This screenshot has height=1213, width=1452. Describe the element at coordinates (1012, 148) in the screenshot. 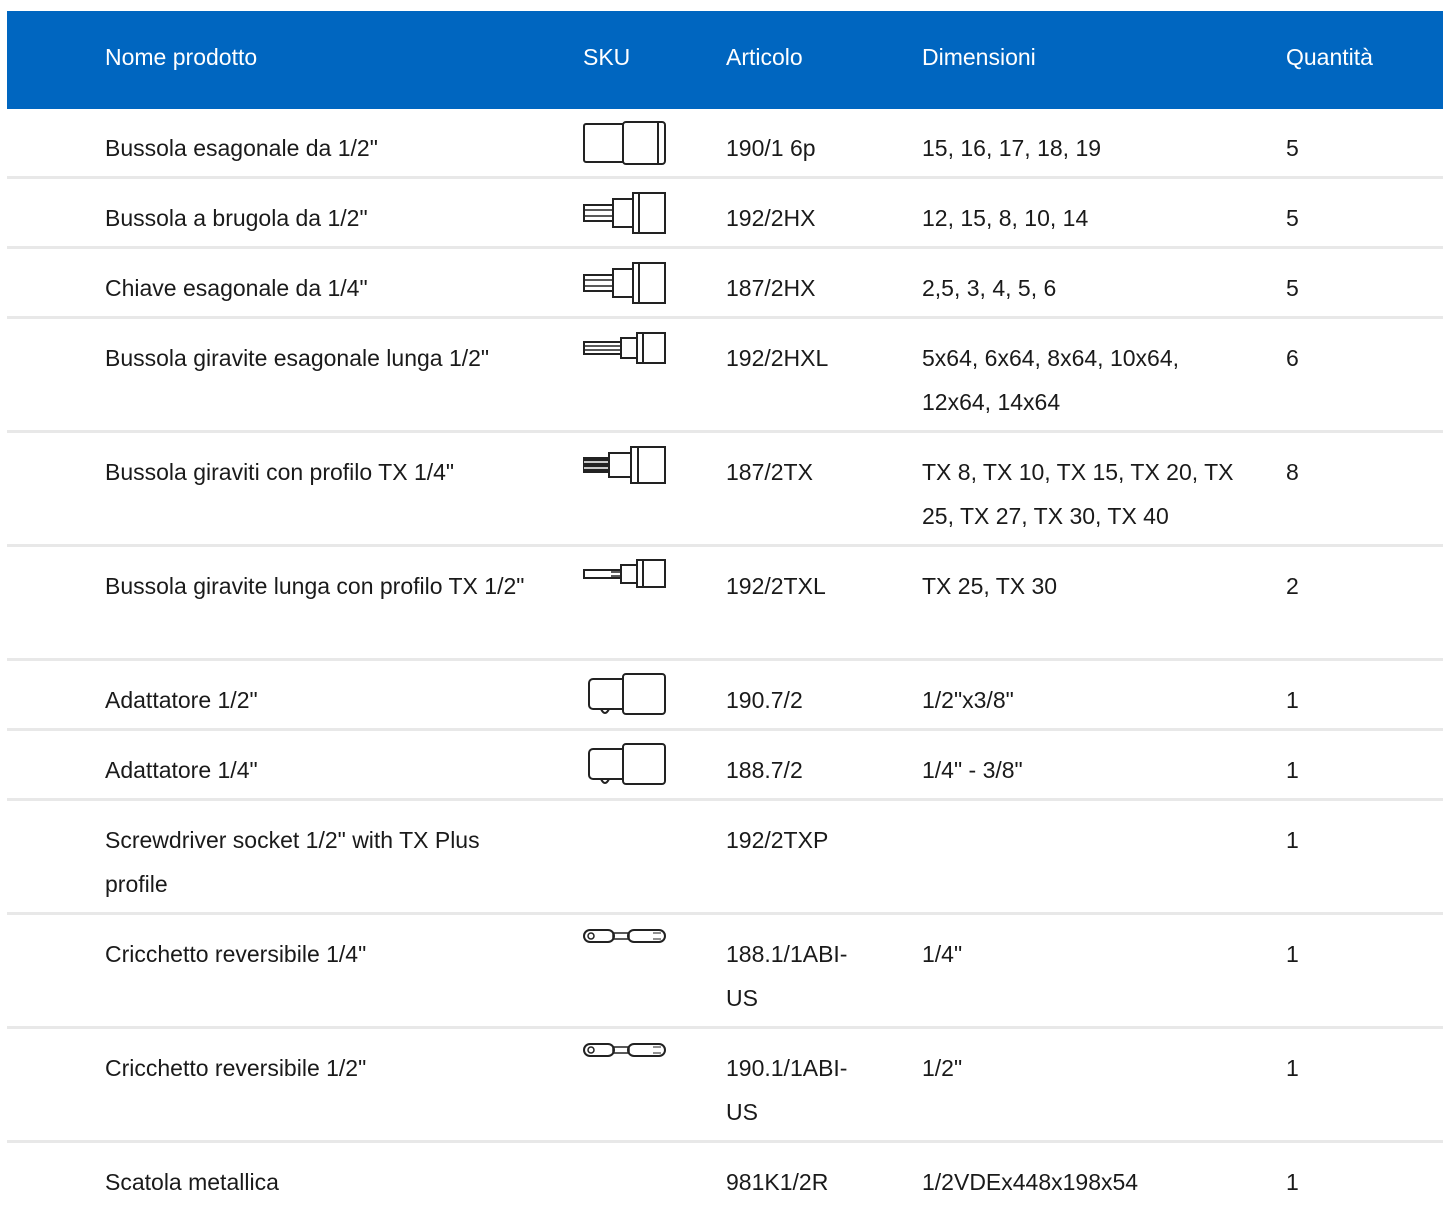

I see `dimensions: 15, 16, 17, 18, 19` at that location.